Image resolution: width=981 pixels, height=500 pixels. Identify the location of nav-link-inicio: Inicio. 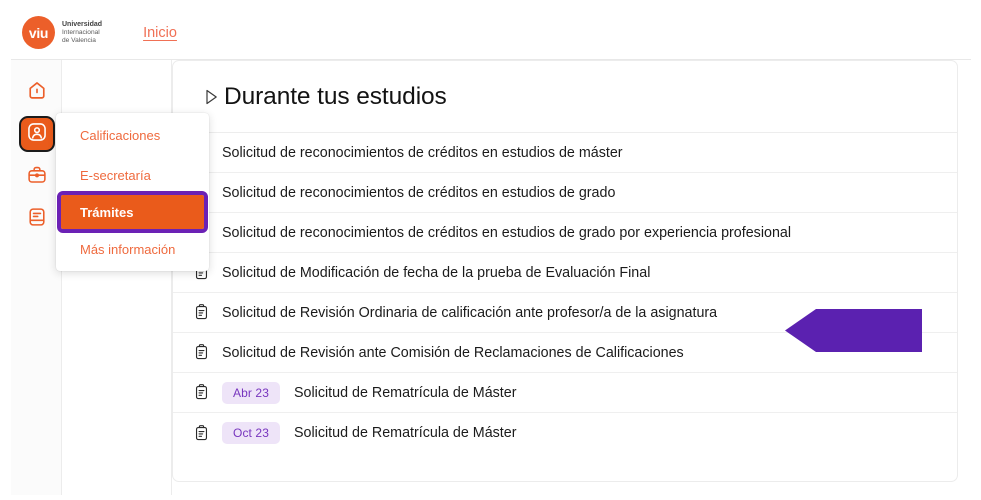
(160, 33).